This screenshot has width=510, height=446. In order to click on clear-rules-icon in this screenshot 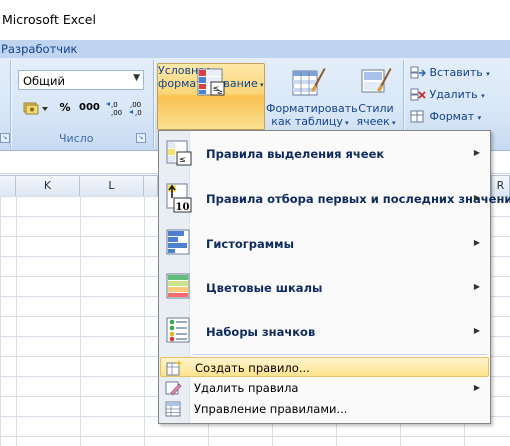, I will do `click(173, 388)`.